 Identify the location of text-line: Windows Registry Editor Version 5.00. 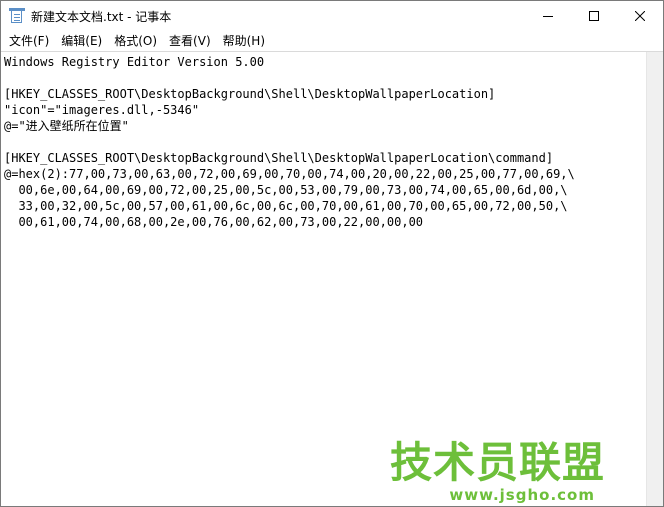
(134, 62).